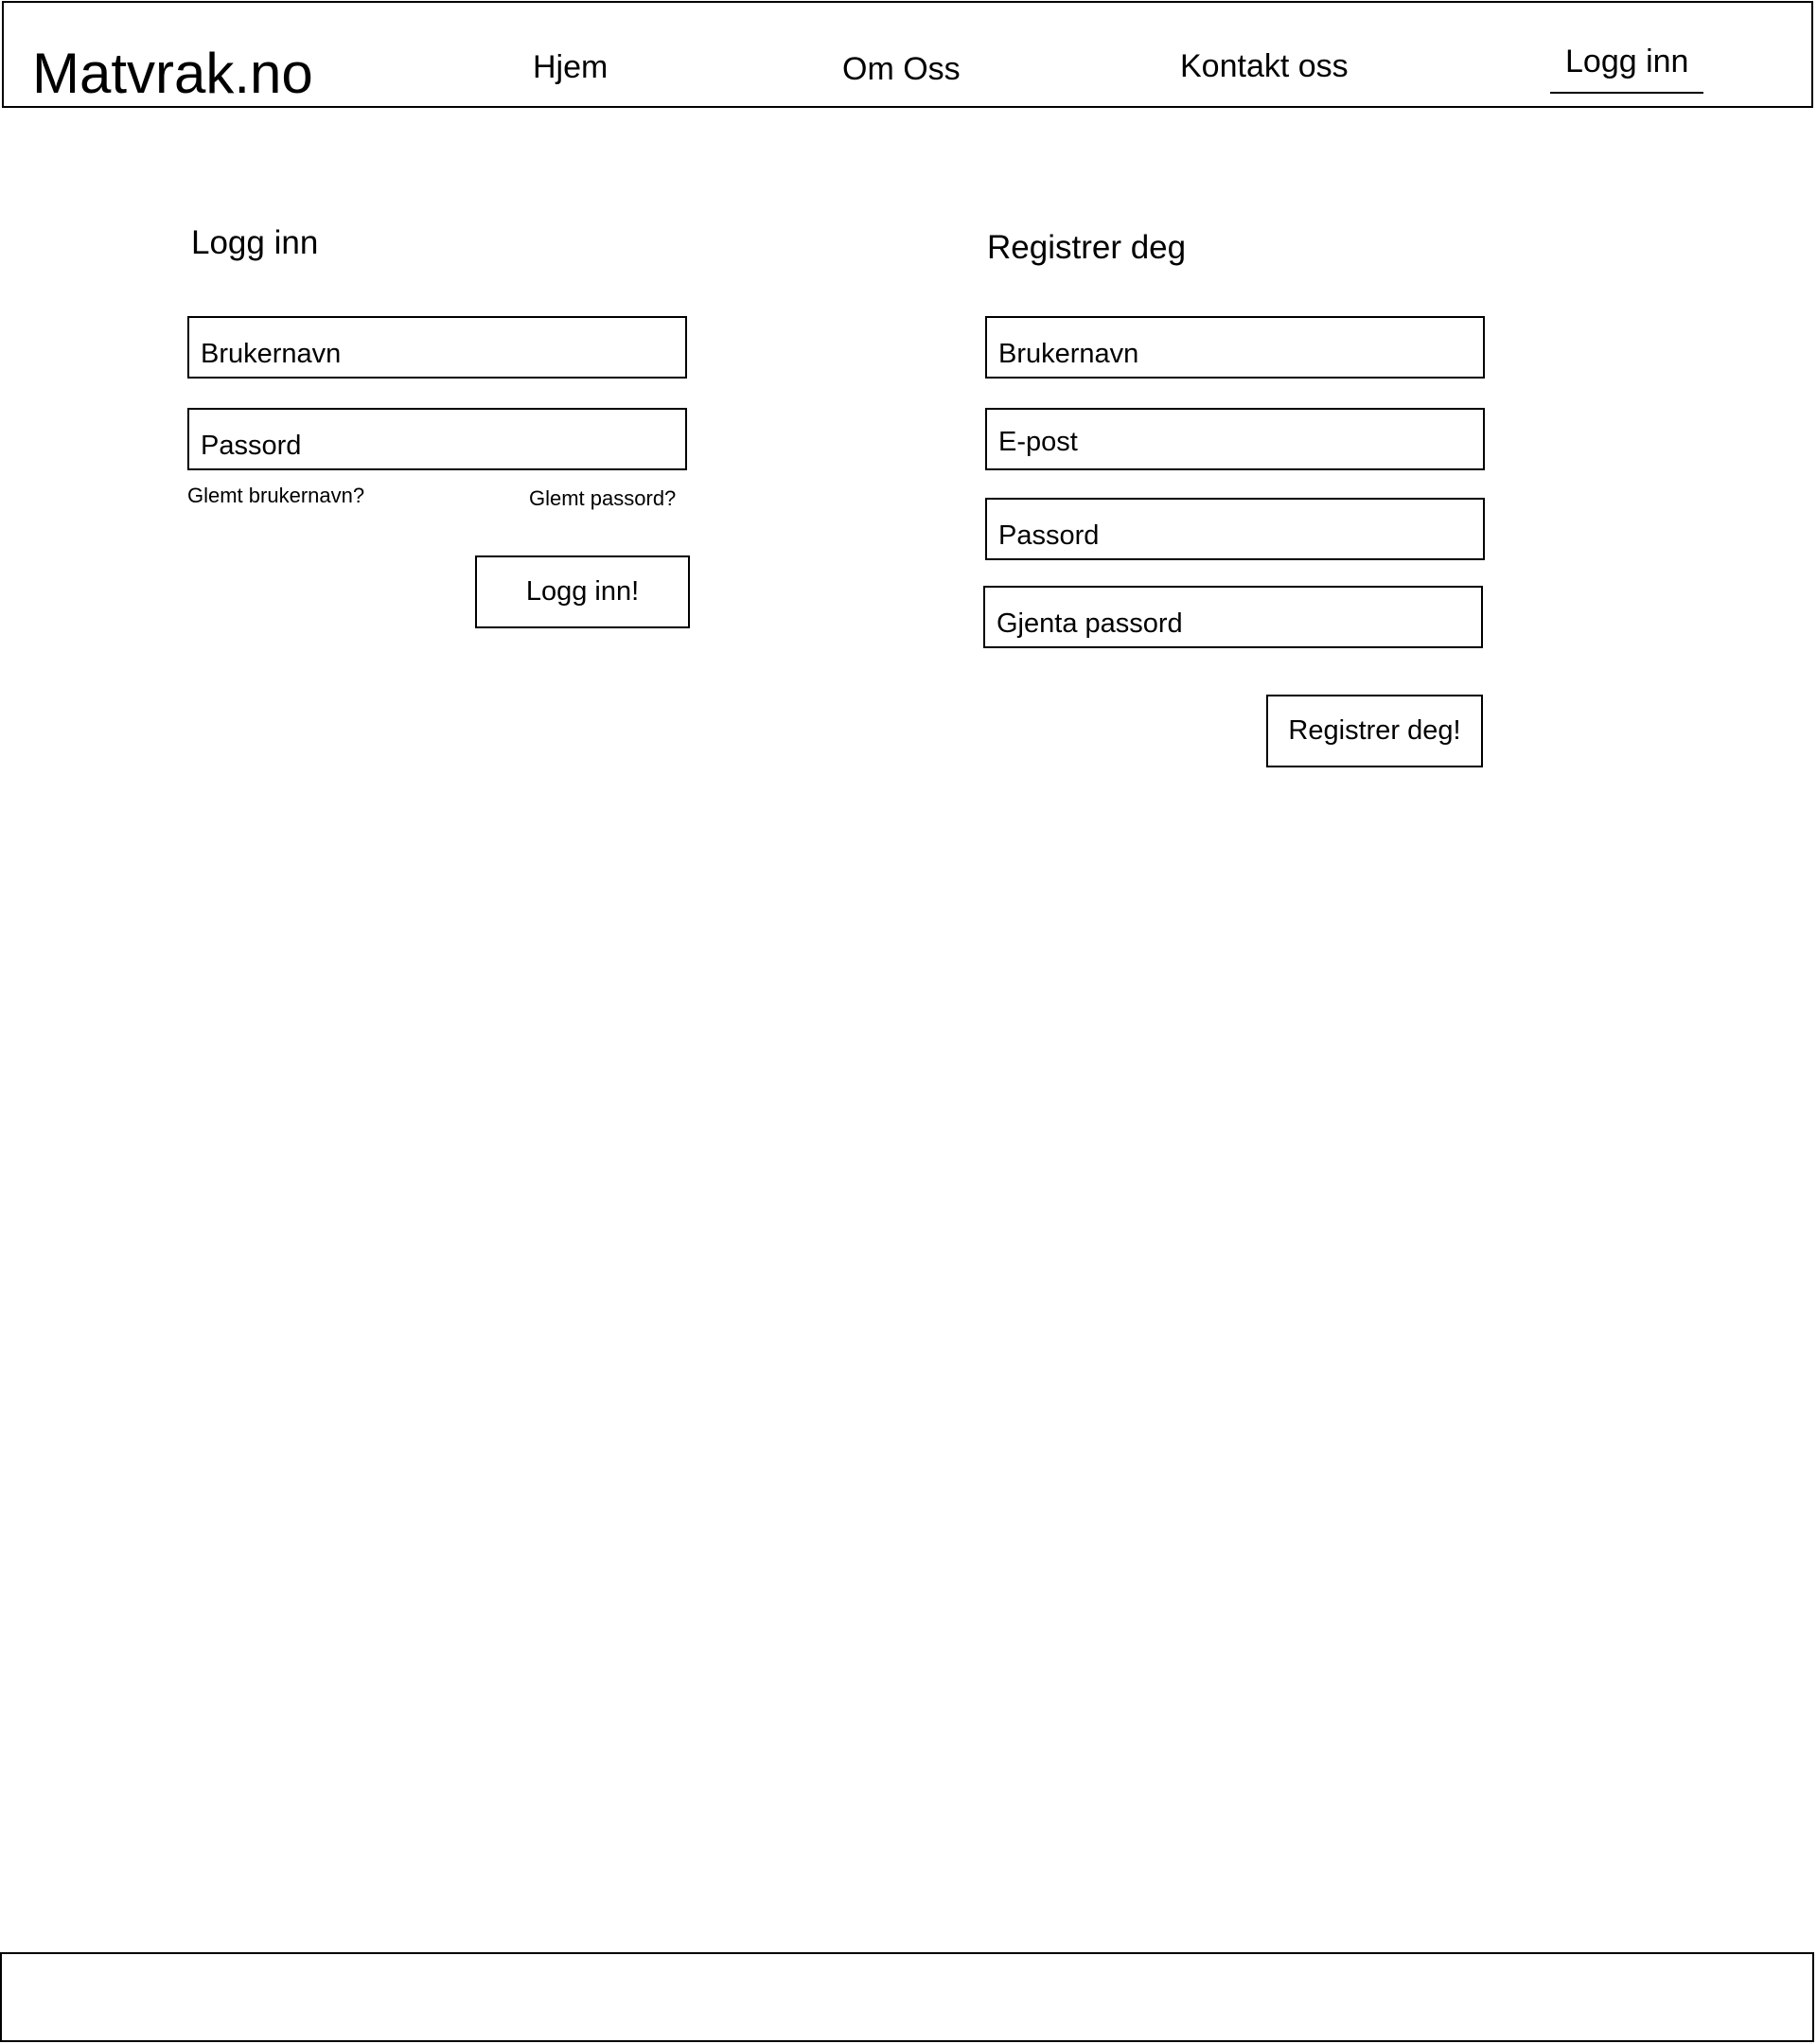 Image resolution: width=1817 pixels, height=2044 pixels. Describe the element at coordinates (1374, 731) in the screenshot. I see `register-button: Registrer deg!` at that location.